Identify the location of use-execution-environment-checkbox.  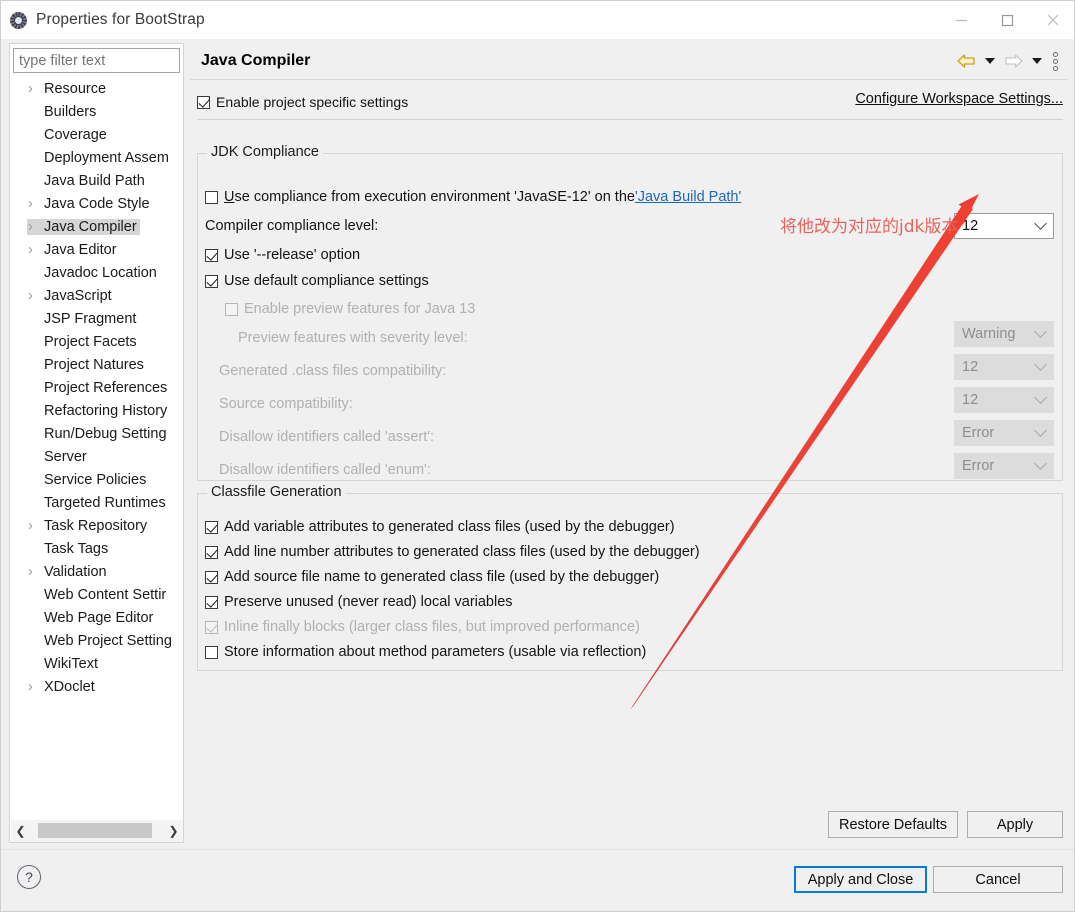
(211, 197).